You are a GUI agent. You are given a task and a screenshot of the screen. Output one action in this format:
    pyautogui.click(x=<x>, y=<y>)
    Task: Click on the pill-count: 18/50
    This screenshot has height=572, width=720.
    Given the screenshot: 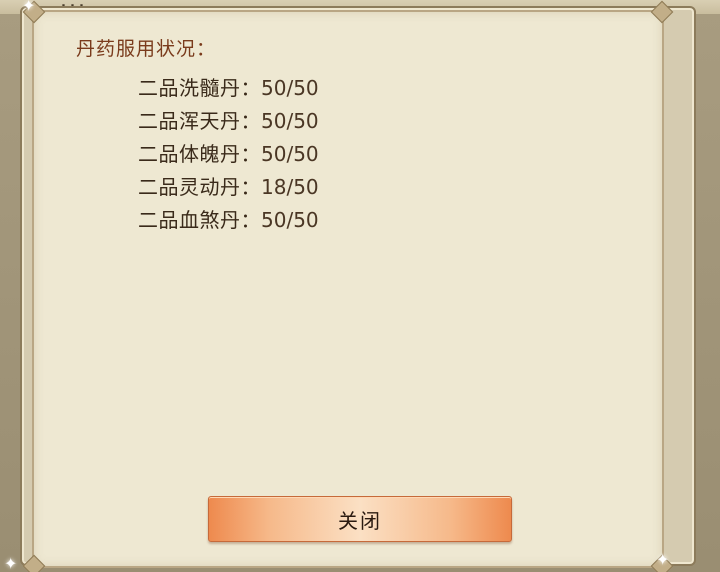 What is the action you would take?
    pyautogui.click(x=290, y=187)
    